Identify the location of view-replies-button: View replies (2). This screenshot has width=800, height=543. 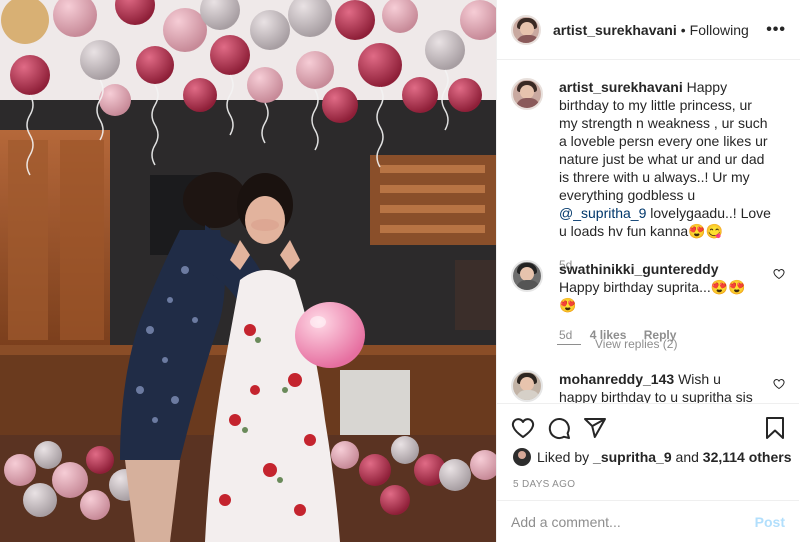
(617, 344).